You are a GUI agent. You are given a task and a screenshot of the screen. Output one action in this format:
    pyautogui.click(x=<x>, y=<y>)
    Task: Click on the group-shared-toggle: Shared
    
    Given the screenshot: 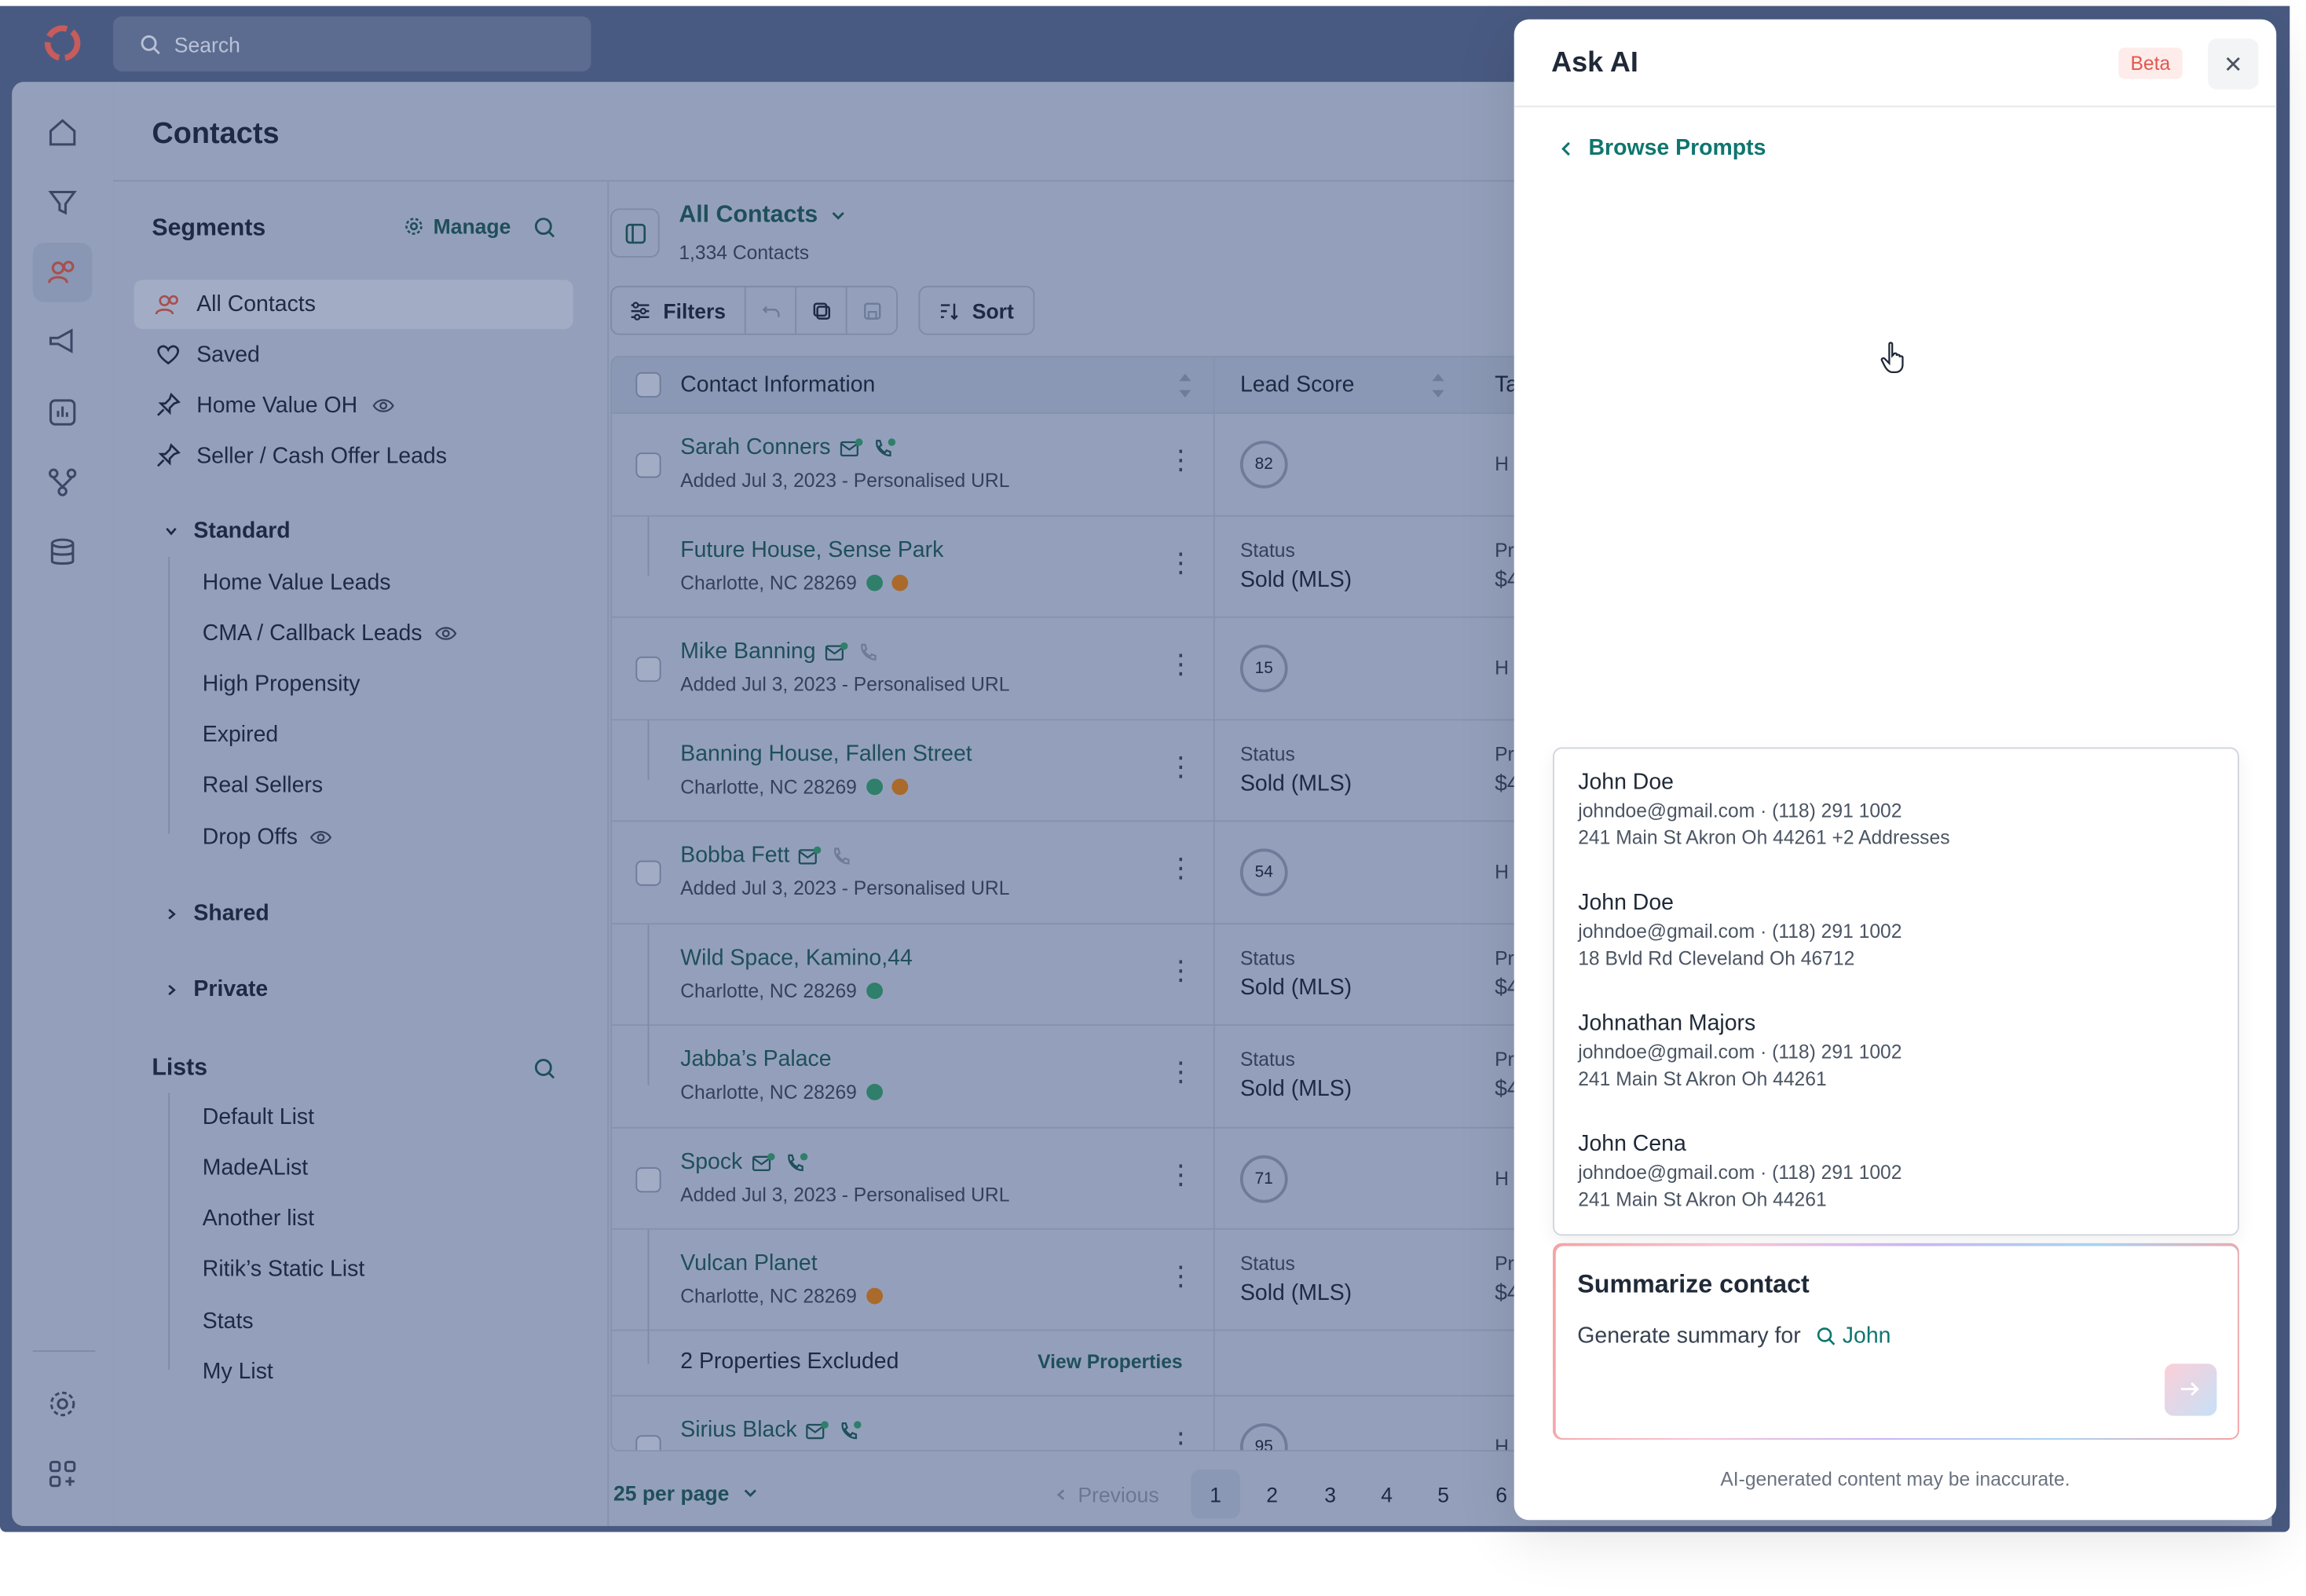 What is the action you would take?
    pyautogui.click(x=216, y=913)
    